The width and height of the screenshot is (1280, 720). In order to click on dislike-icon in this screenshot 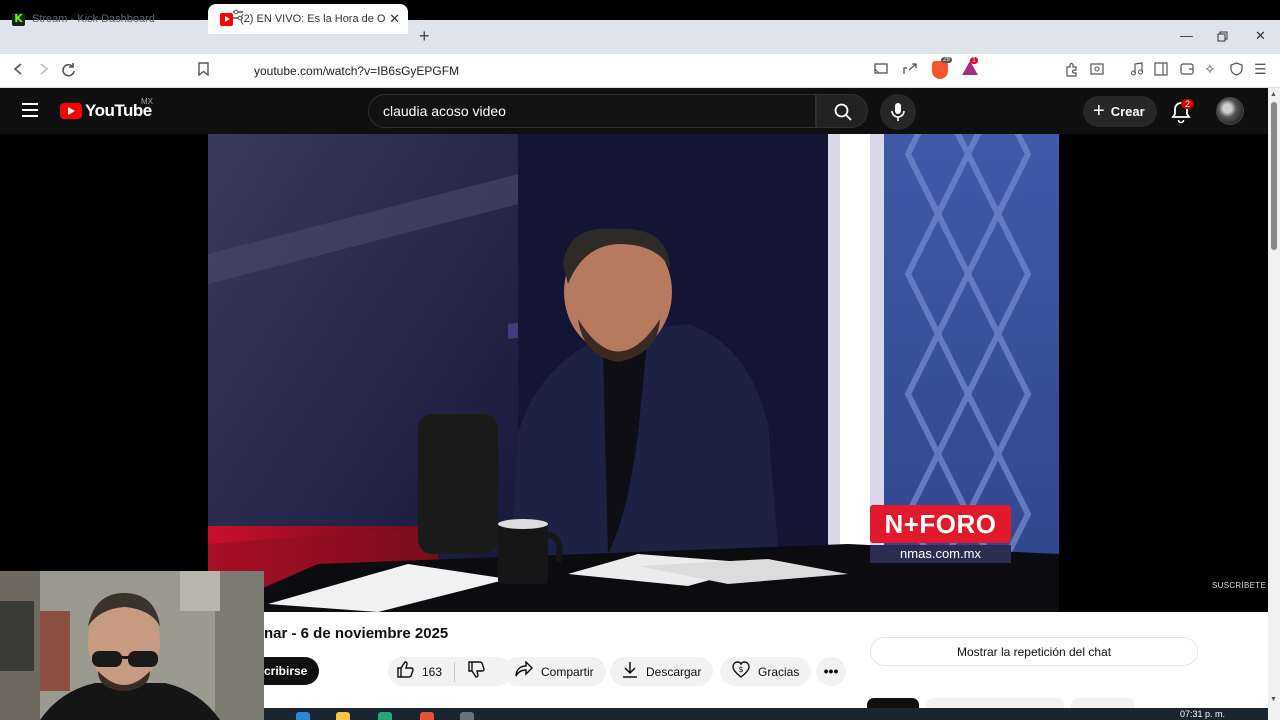, I will do `click(476, 671)`.